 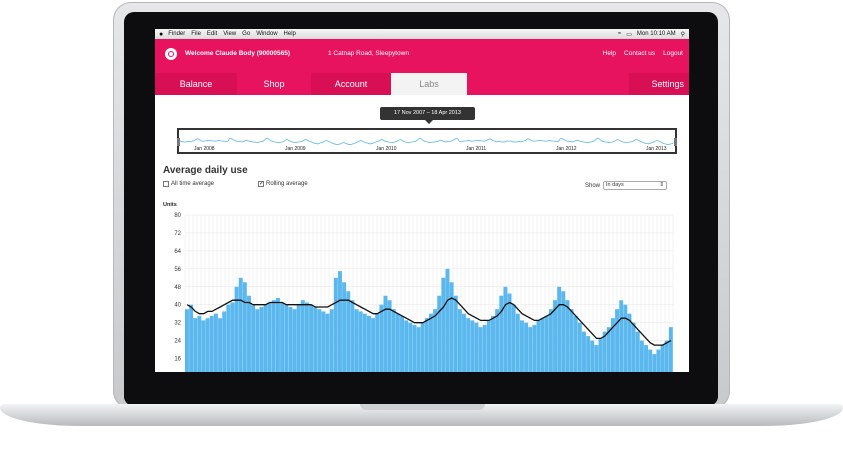 I want to click on rolling-label: Rolling average, so click(x=287, y=184).